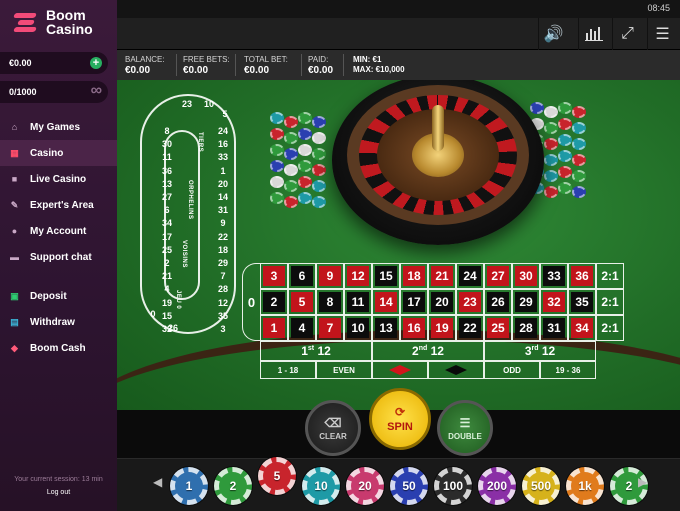 The height and width of the screenshot is (511, 680). Describe the element at coordinates (568, 370) in the screenshot. I see `high-bet: 19 - 36` at that location.